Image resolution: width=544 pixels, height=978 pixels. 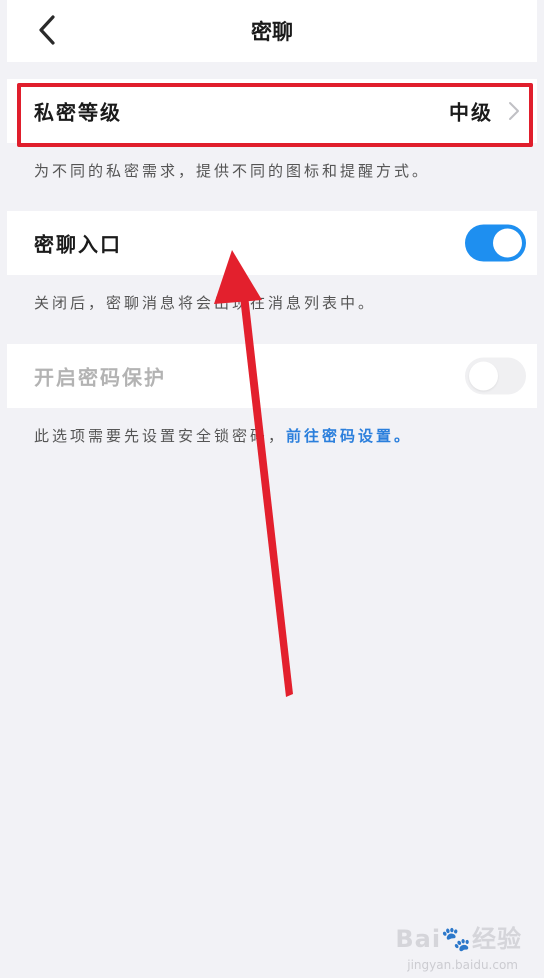 What do you see at coordinates (78, 112) in the screenshot?
I see `privacy-level-label: 私密等级` at bounding box center [78, 112].